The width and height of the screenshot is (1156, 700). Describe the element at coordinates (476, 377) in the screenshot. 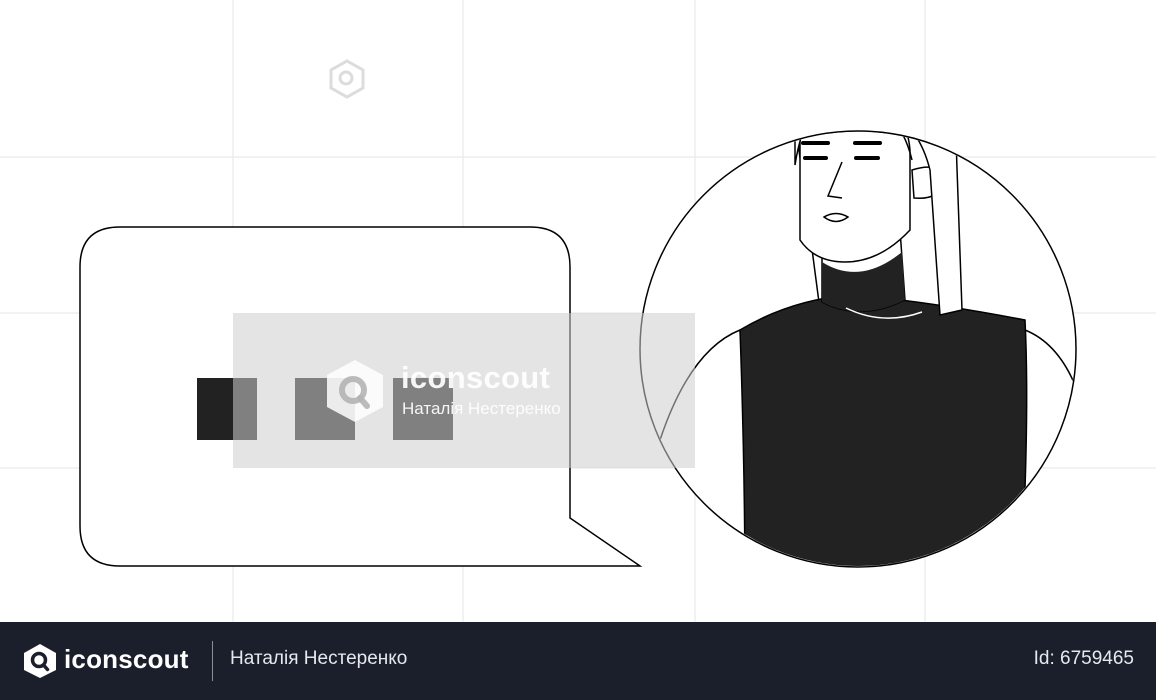

I see `watermark-brand: iconscout` at that location.